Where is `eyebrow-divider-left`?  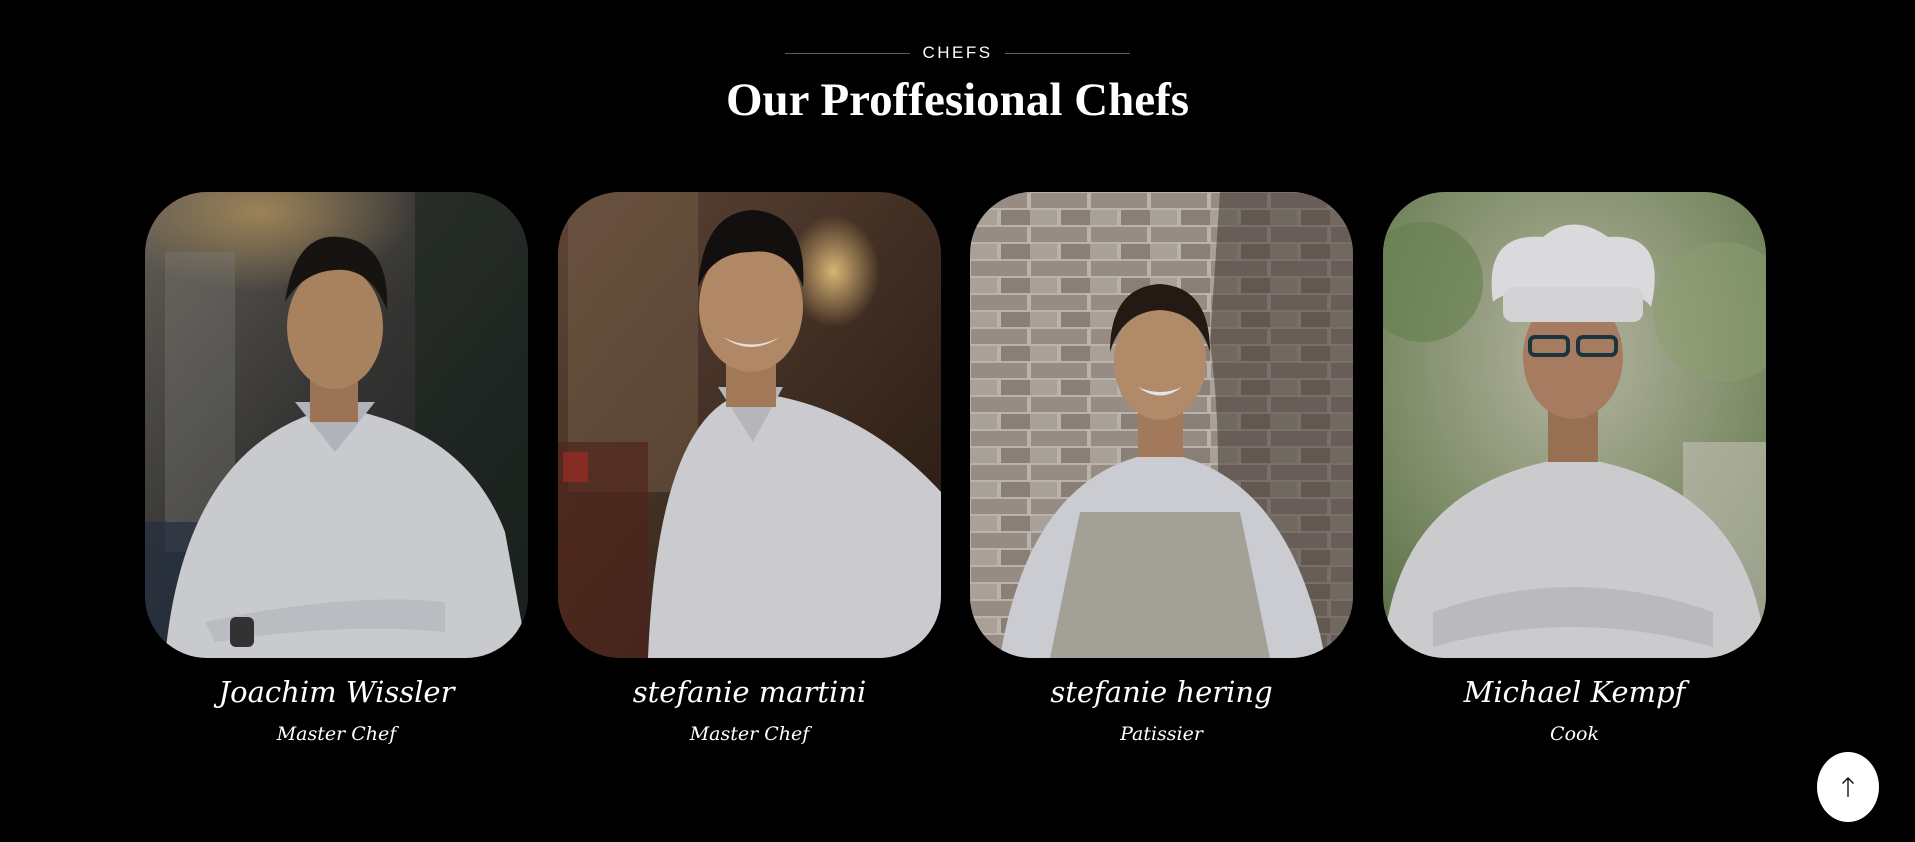 eyebrow-divider-left is located at coordinates (848, 53).